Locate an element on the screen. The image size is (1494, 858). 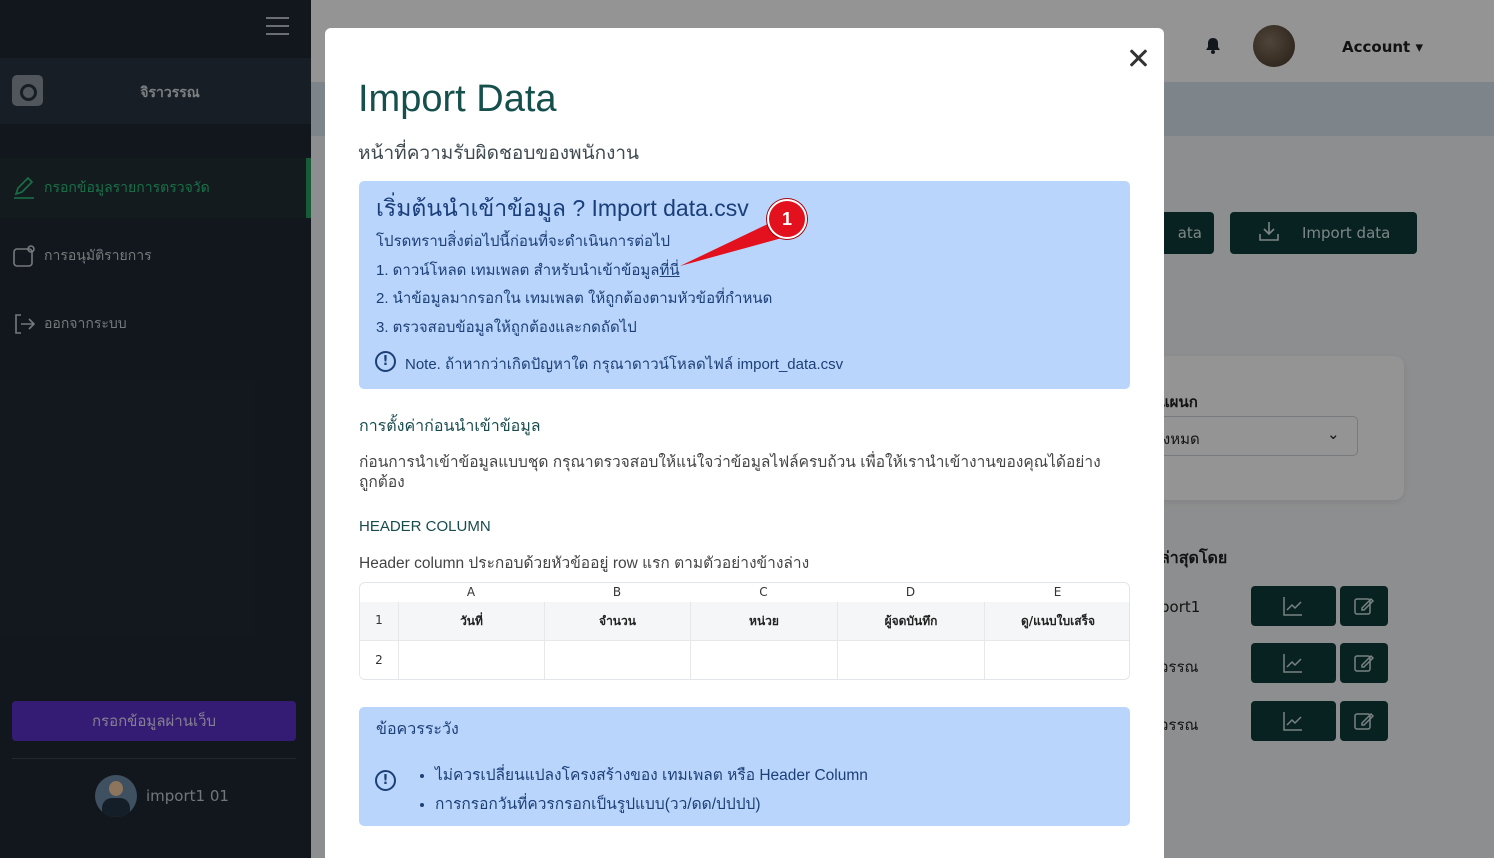
table-row: 2 is located at coordinates (744, 659).